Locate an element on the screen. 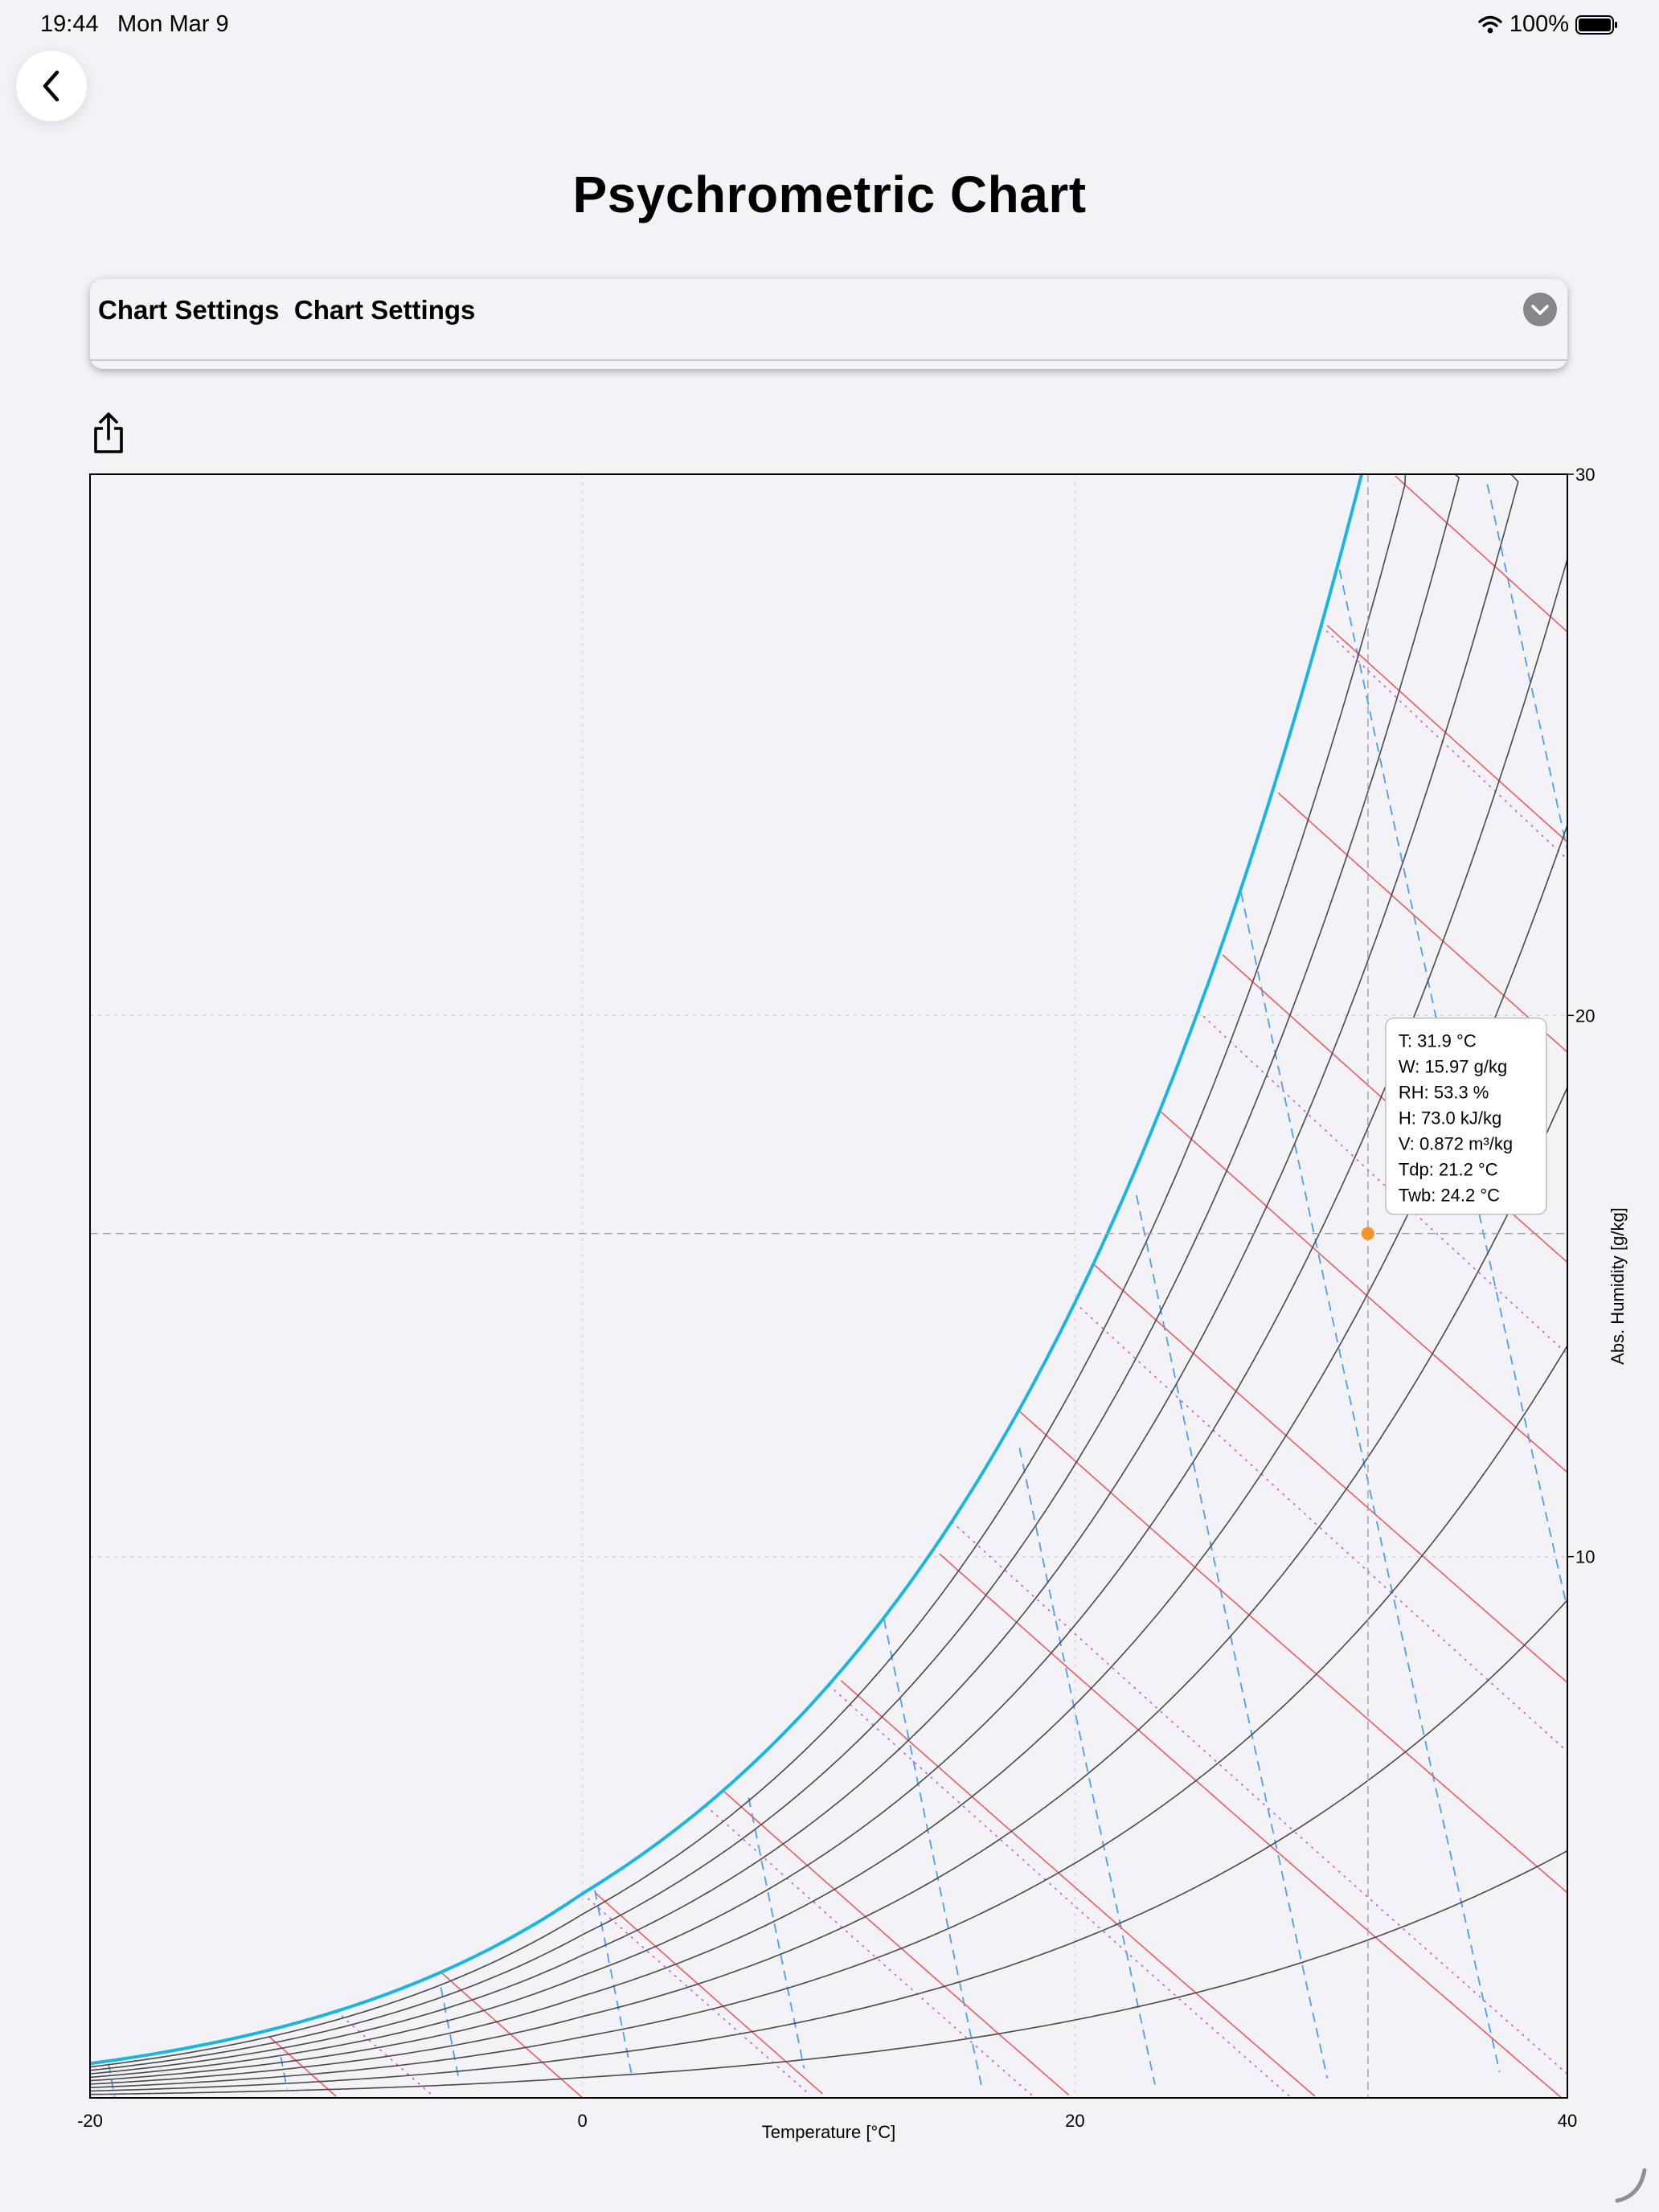  x-tick-label: -20 is located at coordinates (90, 2121).